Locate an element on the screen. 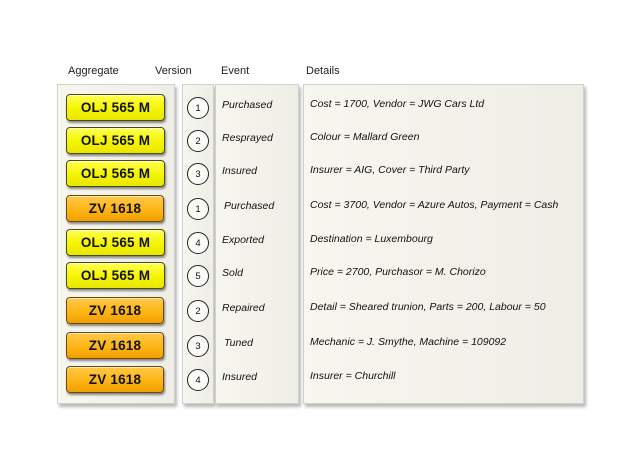  event-label: Sold is located at coordinates (233, 273).